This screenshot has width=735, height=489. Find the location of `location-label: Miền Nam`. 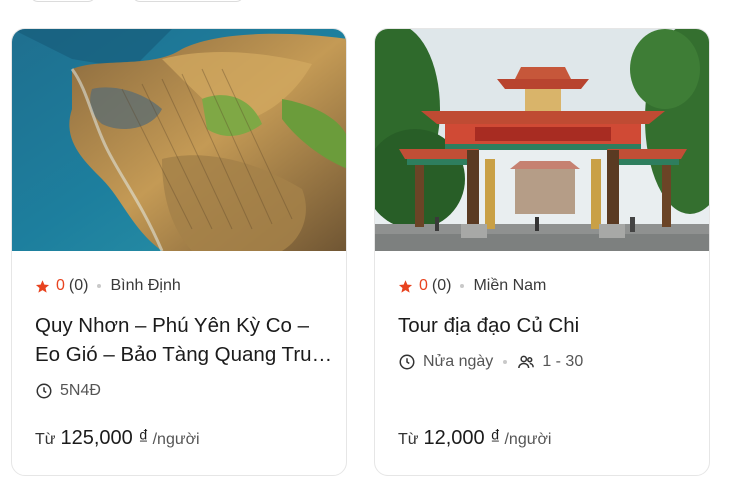

location-label: Miền Nam is located at coordinates (510, 285).